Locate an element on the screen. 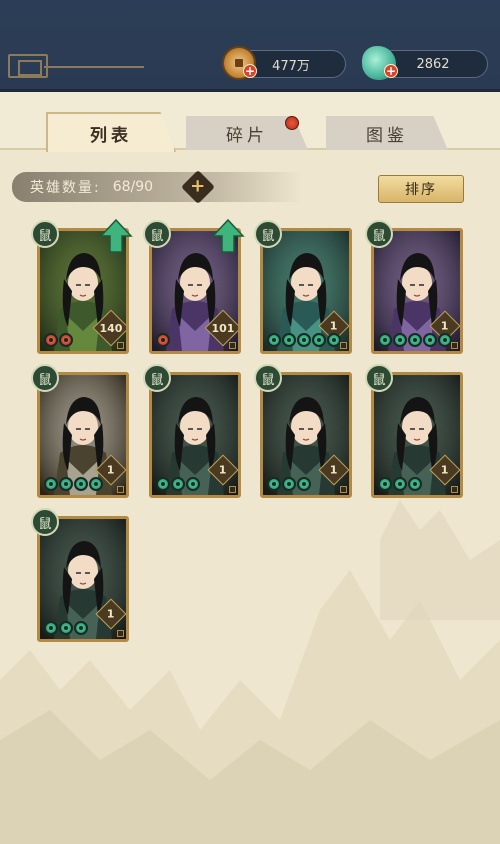  plus-icon: + is located at coordinates (198, 186).